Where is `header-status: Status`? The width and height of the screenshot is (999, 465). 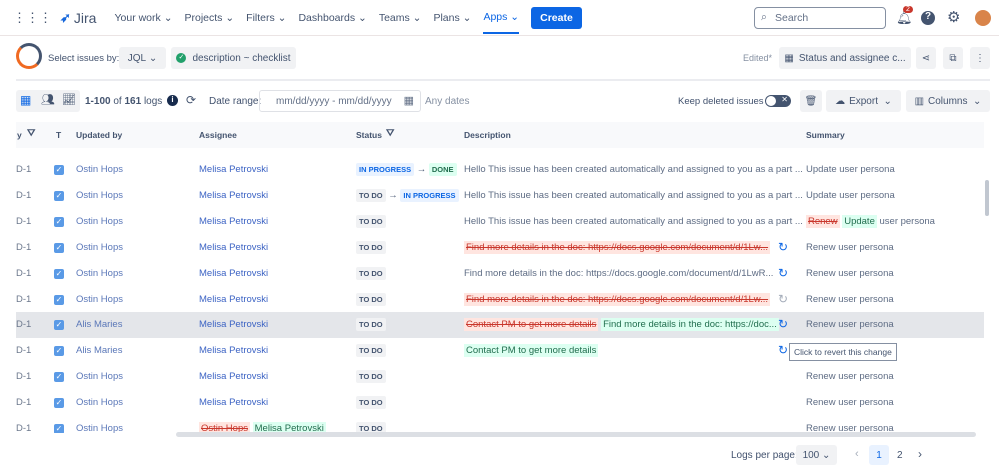
header-status: Status is located at coordinates (369, 135).